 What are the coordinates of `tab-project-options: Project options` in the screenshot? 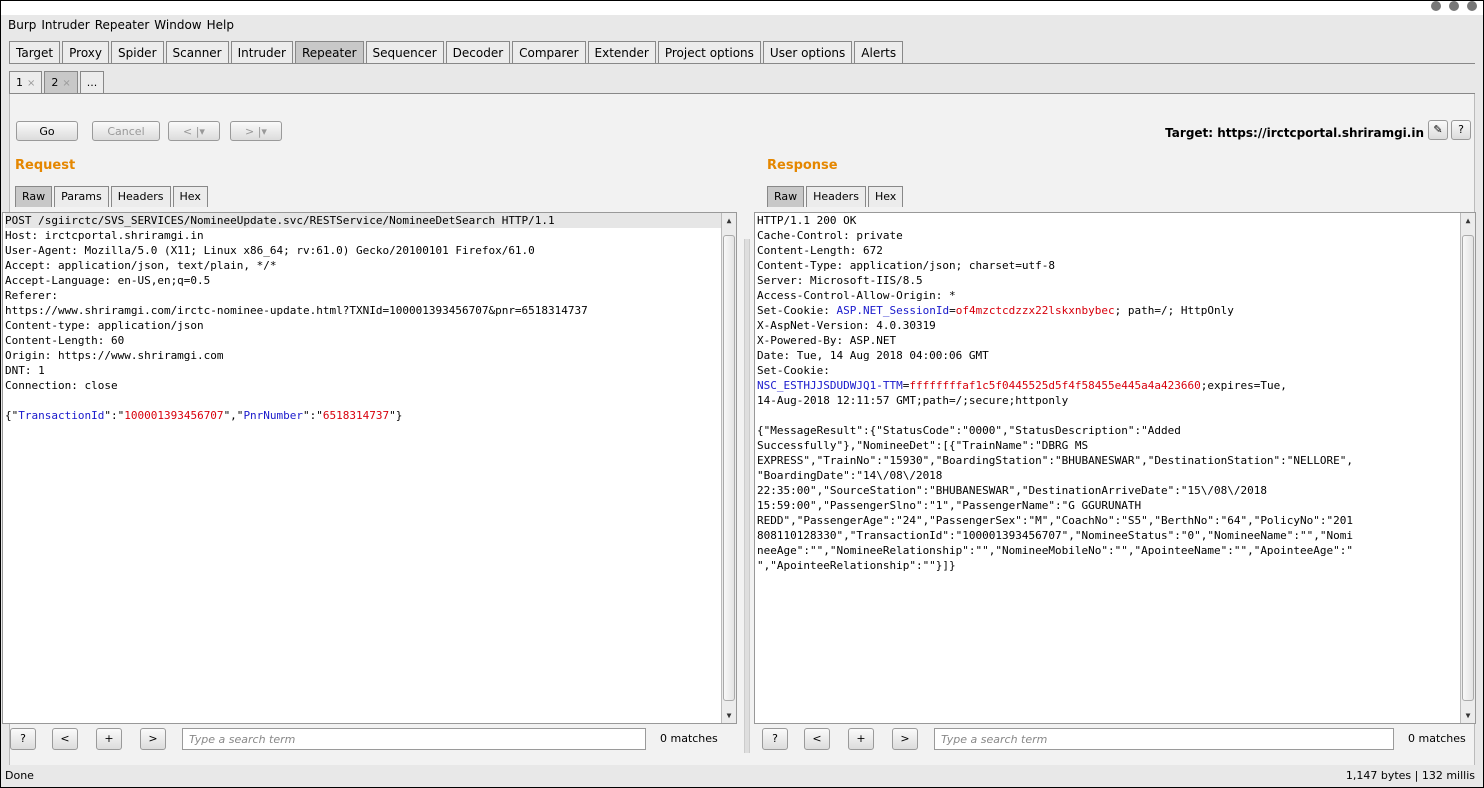 It's located at (709, 52).